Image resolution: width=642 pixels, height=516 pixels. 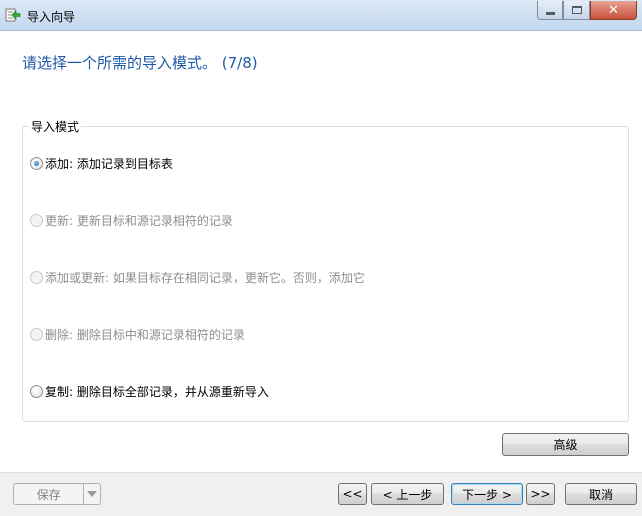 I want to click on cancel-button: 取消, so click(x=601, y=494).